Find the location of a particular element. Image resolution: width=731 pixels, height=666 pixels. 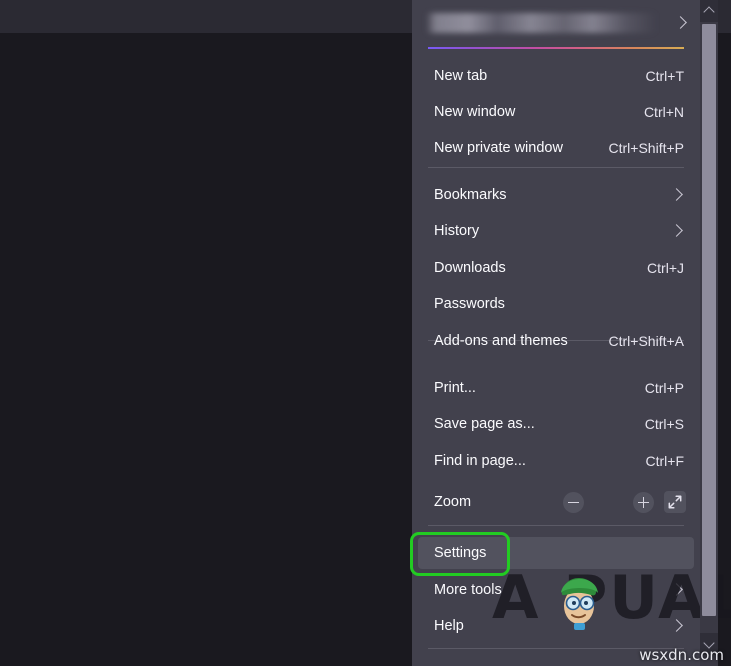

zoom-label: Zoom is located at coordinates (453, 502).